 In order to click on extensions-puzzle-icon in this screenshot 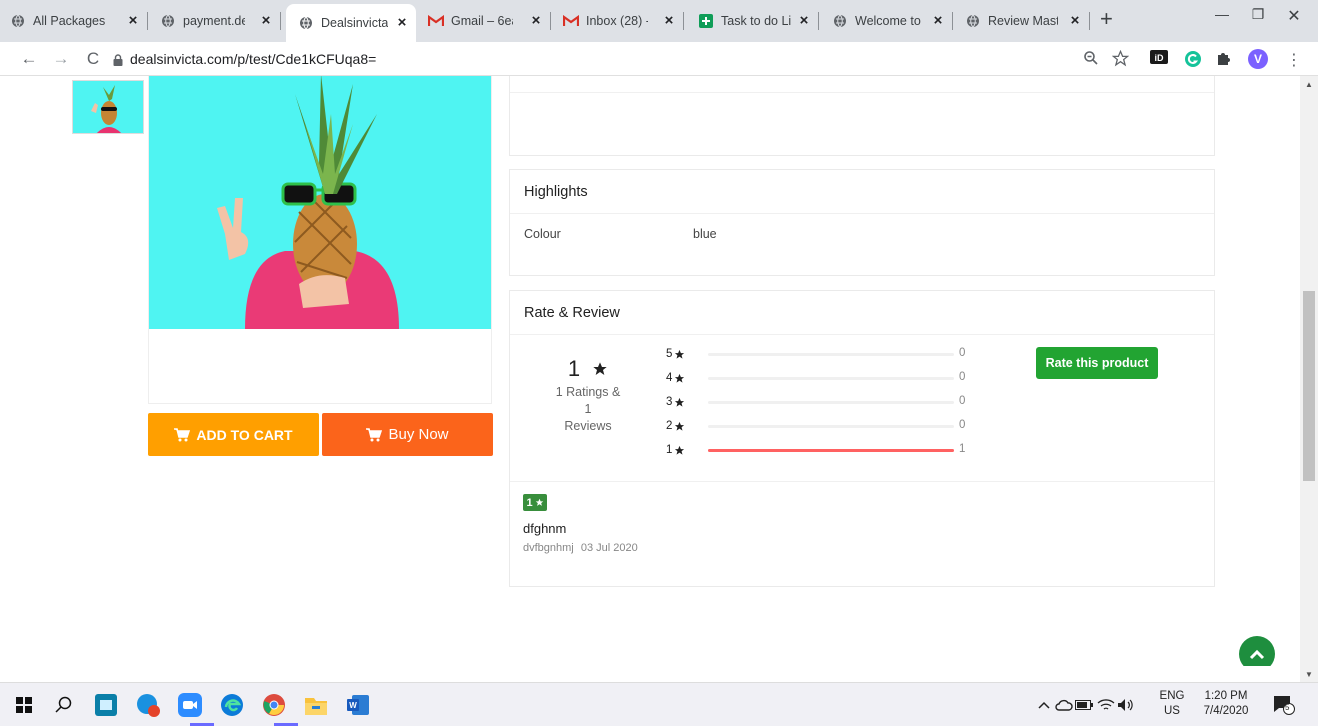, I will do `click(1225, 59)`.